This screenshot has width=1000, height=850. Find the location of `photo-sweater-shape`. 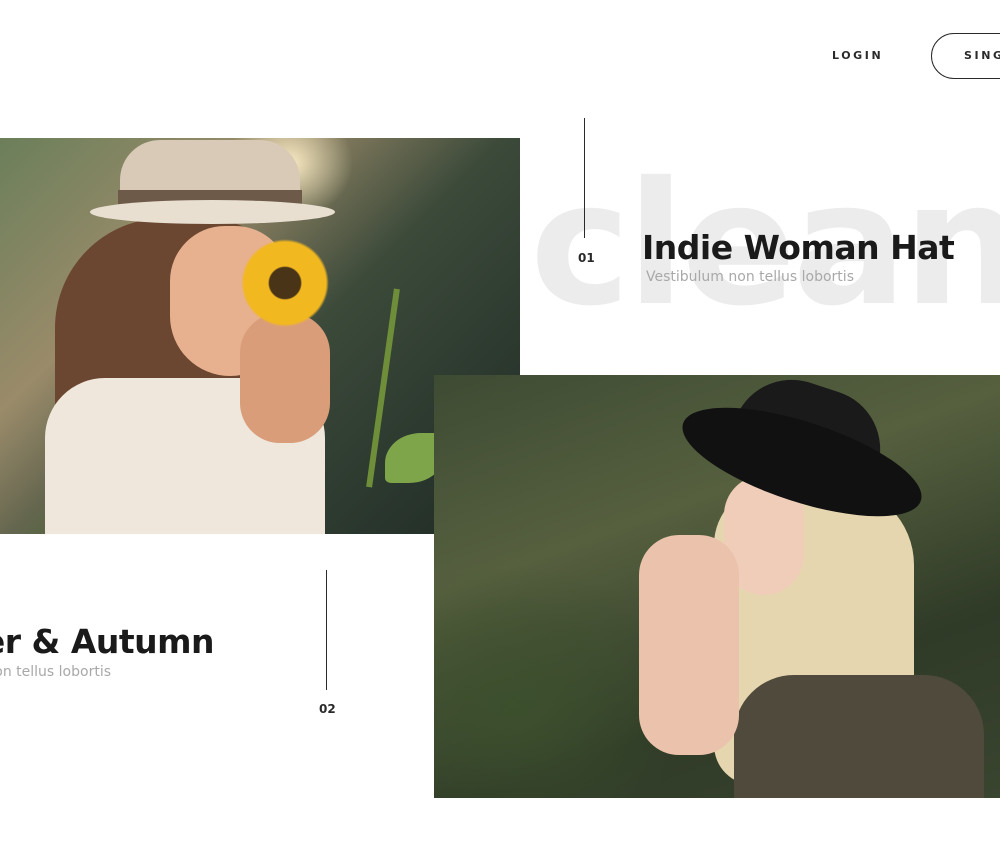

photo-sweater-shape is located at coordinates (859, 736).